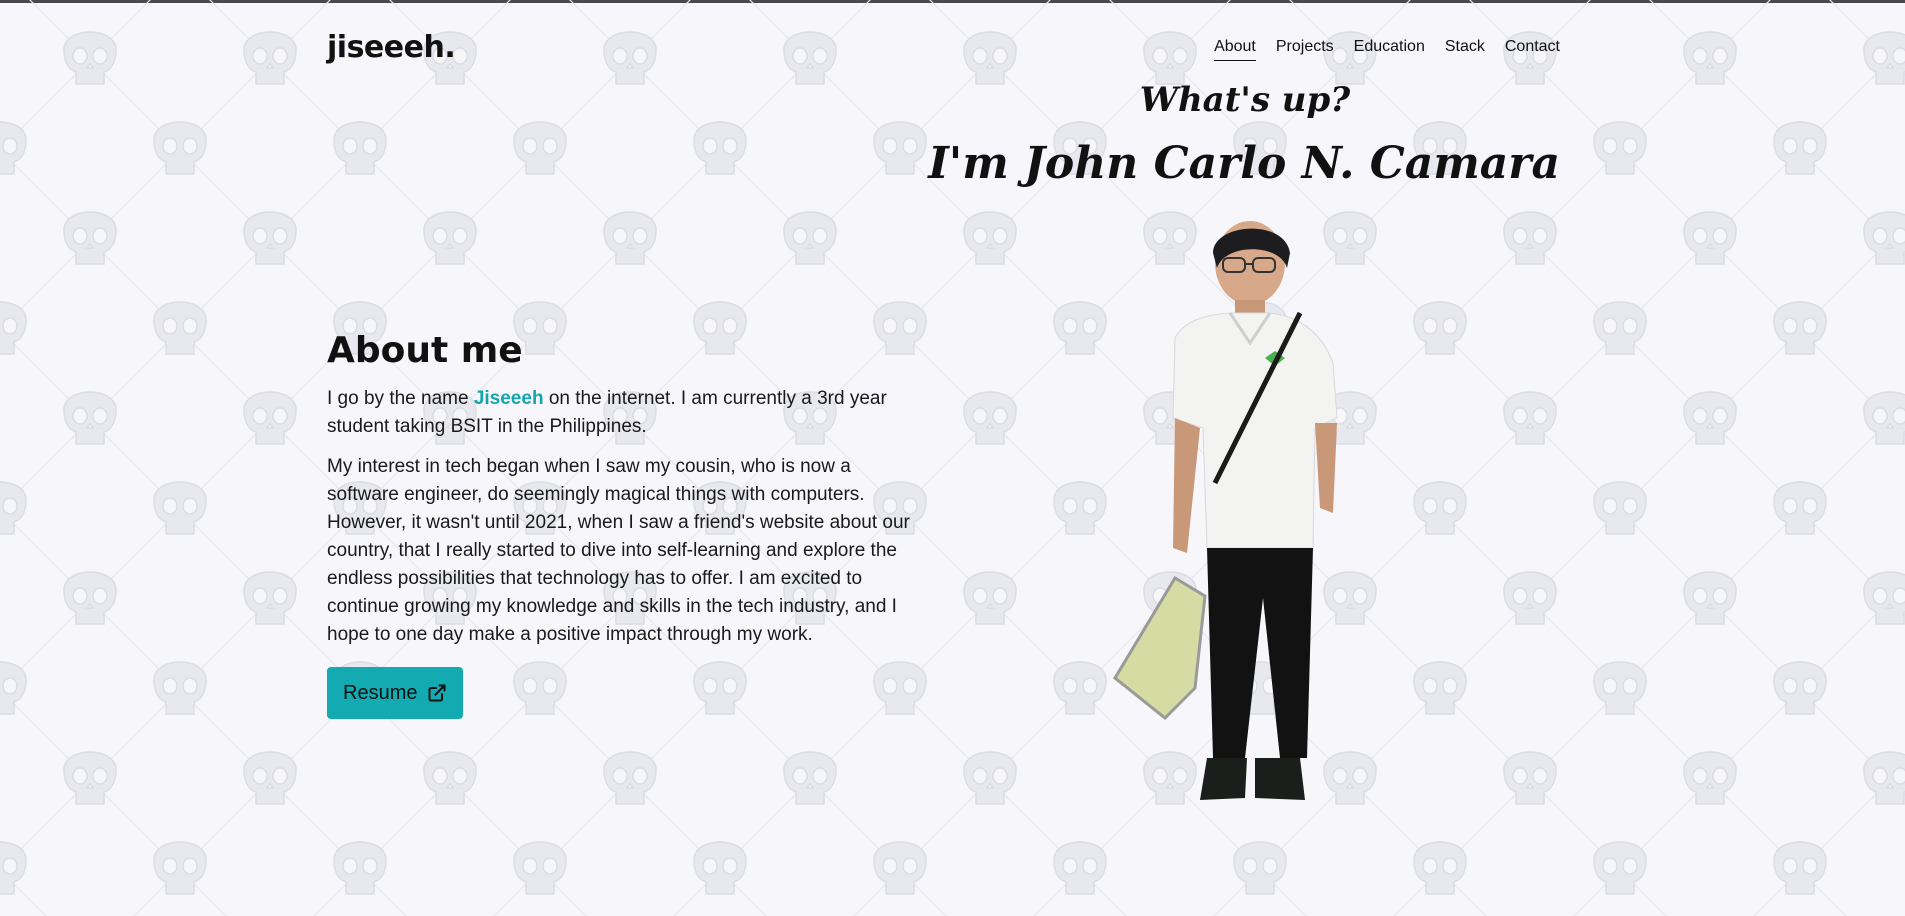 The height and width of the screenshot is (916, 1905). Describe the element at coordinates (1532, 49) in the screenshot. I see `nav-contact: Contact` at that location.